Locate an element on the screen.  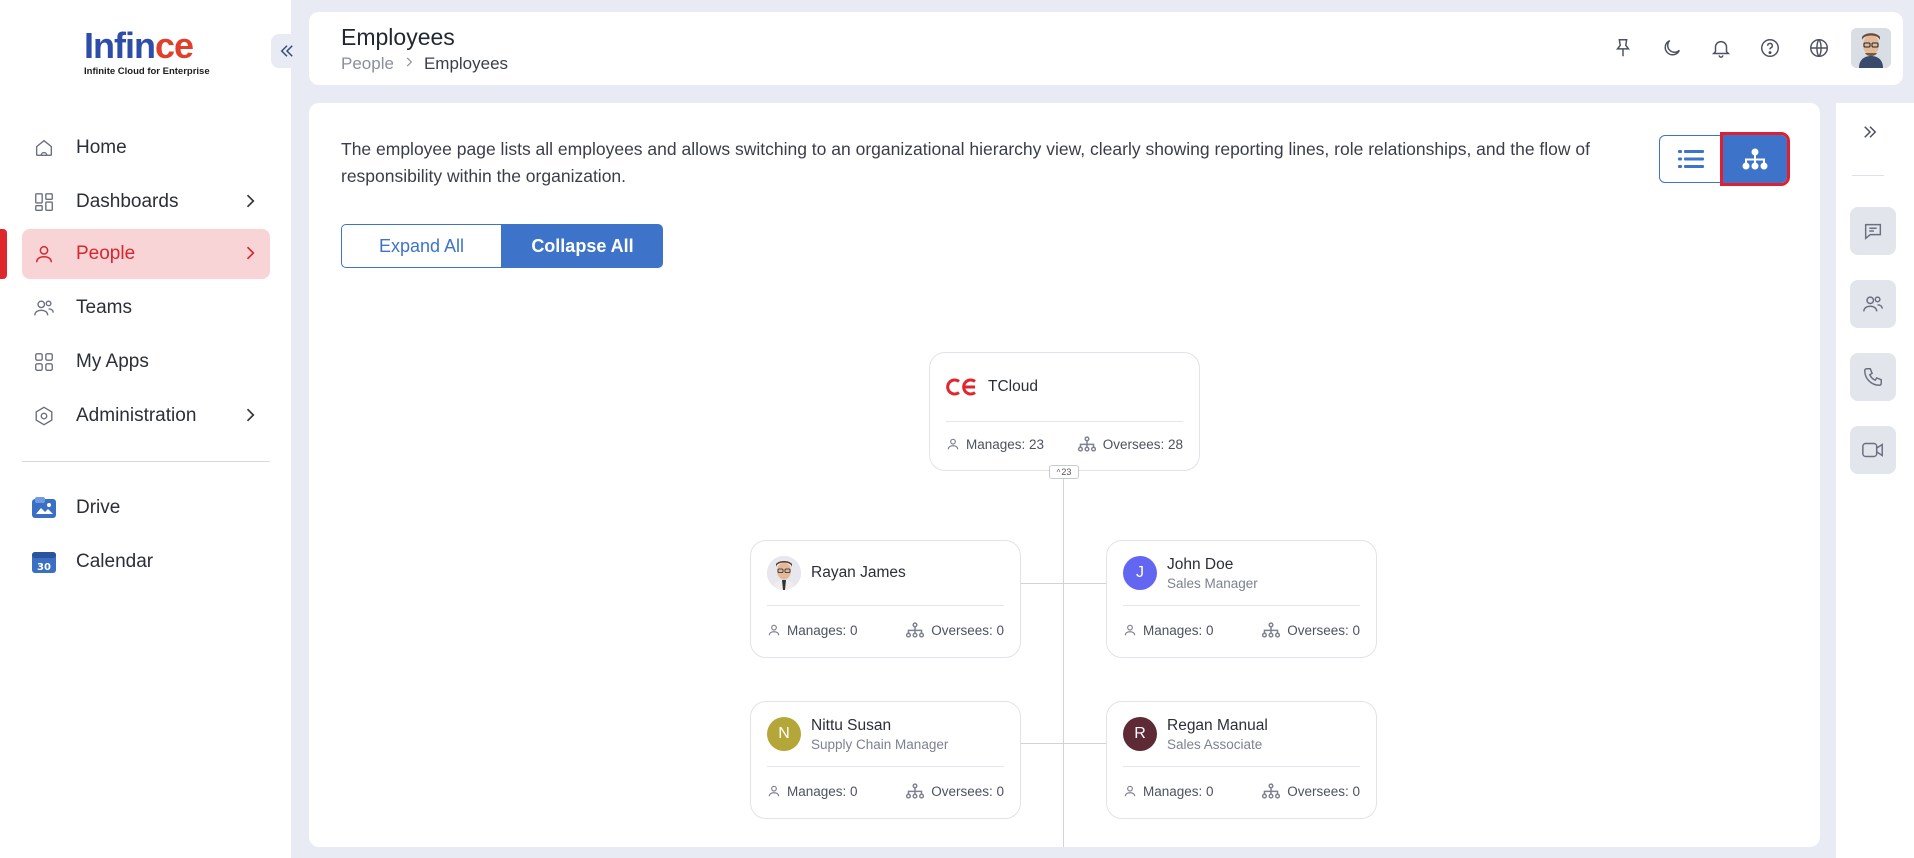
rail-divider is located at coordinates (1868, 175).